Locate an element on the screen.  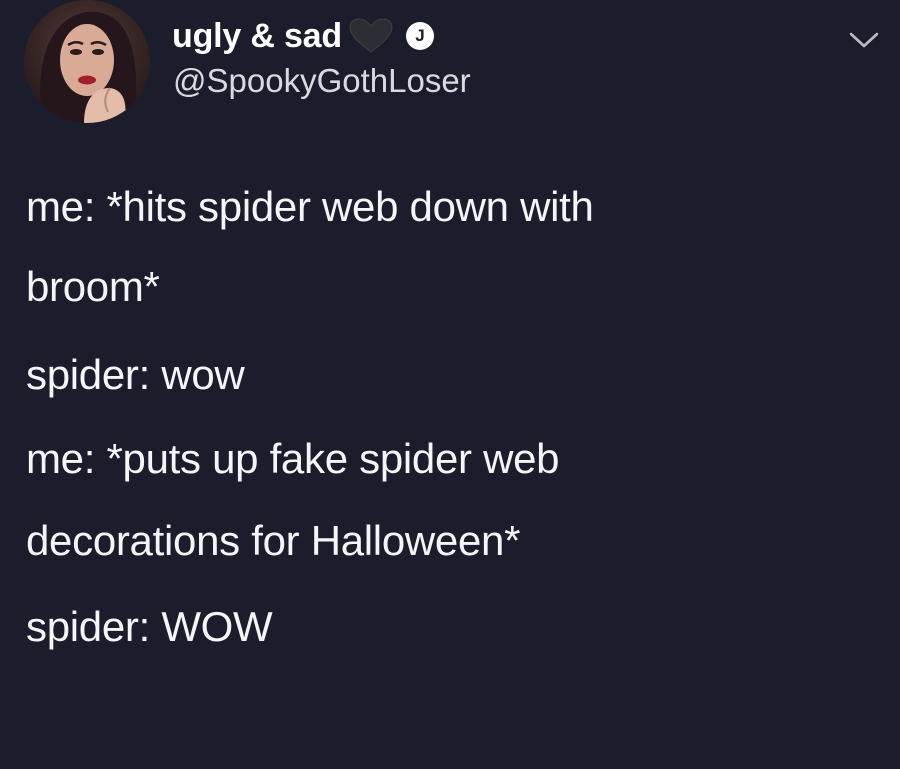
avatar is located at coordinates (87, 61).